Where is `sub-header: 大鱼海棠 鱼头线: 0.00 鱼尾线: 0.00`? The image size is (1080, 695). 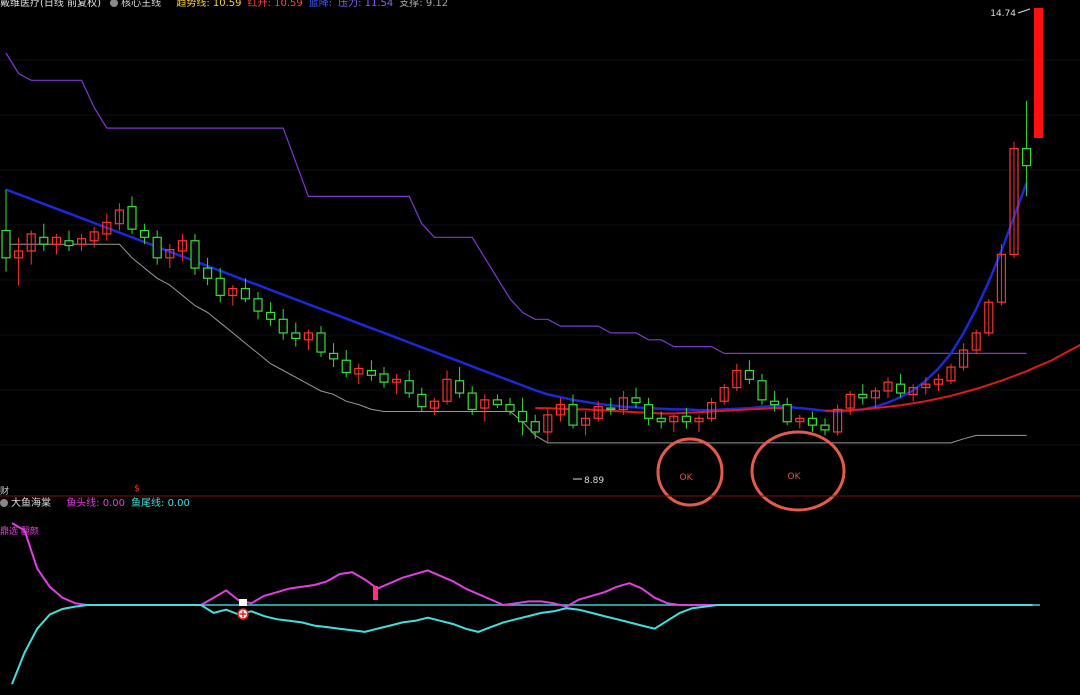
sub-header: 大鱼海棠 鱼头线: 0.00 鱼尾线: 0.00 is located at coordinates (101, 504).